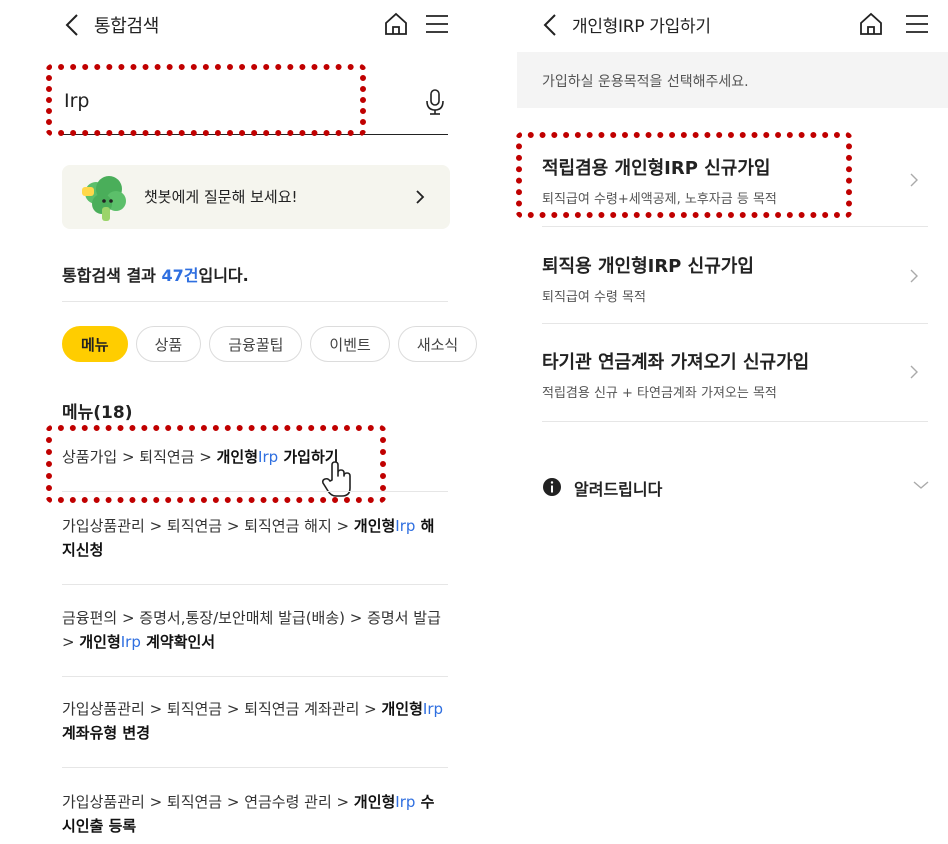  I want to click on result-summary-prefix: 통합검색 결과, so click(112, 275).